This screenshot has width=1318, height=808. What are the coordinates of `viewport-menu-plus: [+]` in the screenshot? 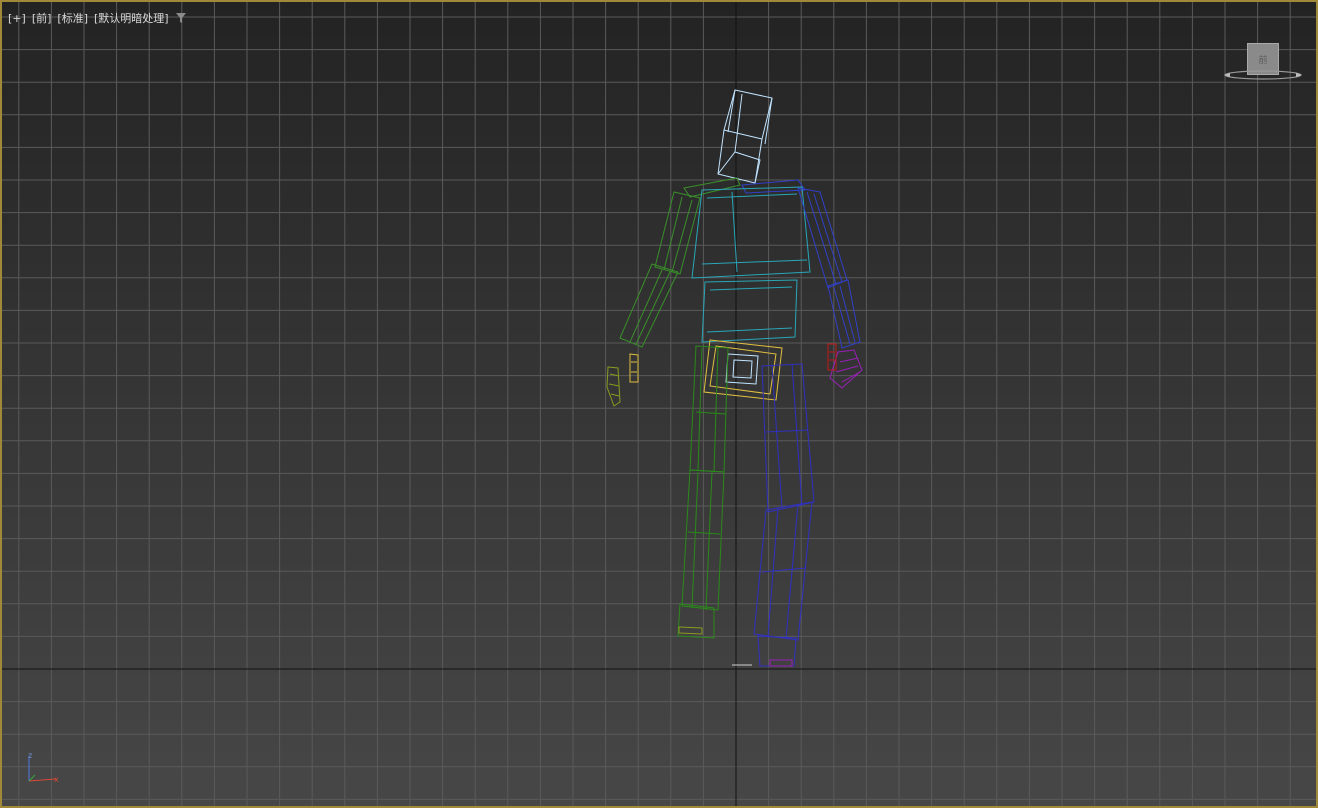 It's located at (17, 18).